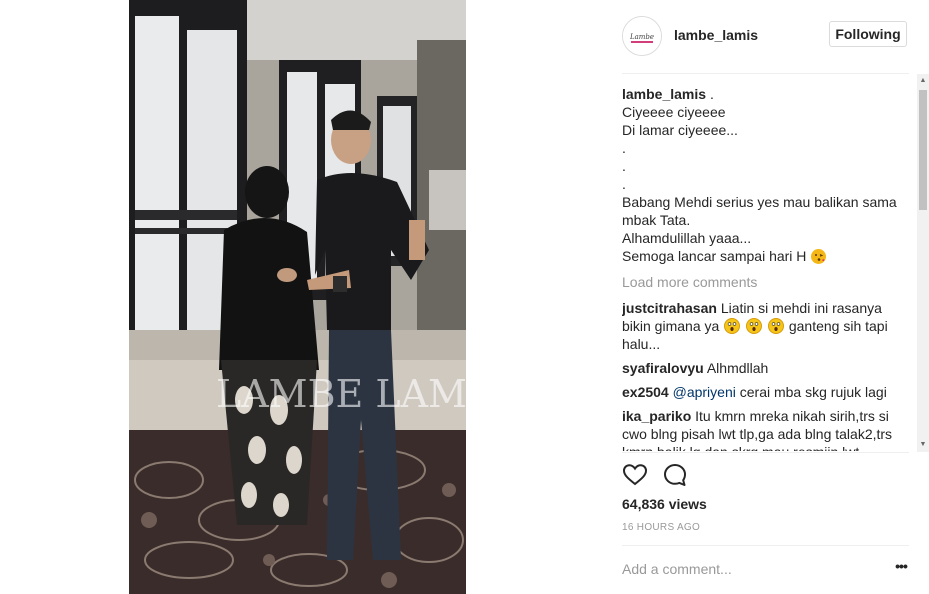 This screenshot has width=929, height=594. I want to click on heart-outline-icon, so click(635, 475).